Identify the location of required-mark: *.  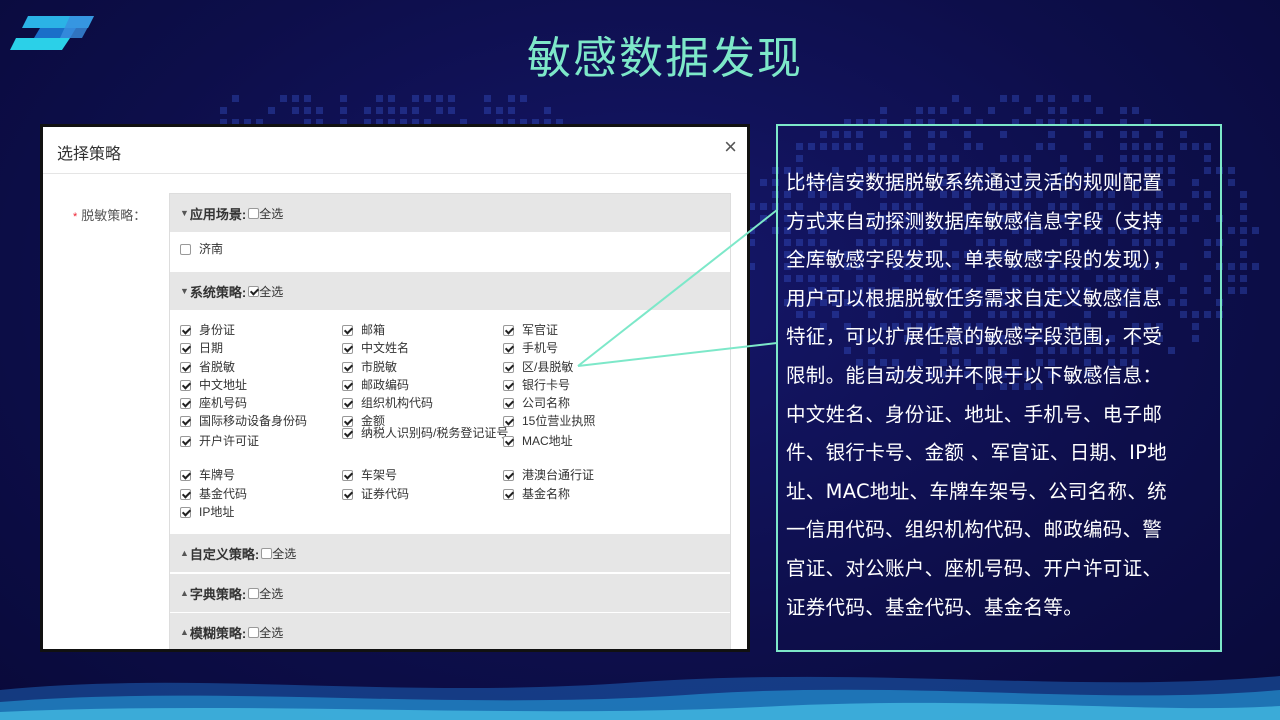
(75, 217).